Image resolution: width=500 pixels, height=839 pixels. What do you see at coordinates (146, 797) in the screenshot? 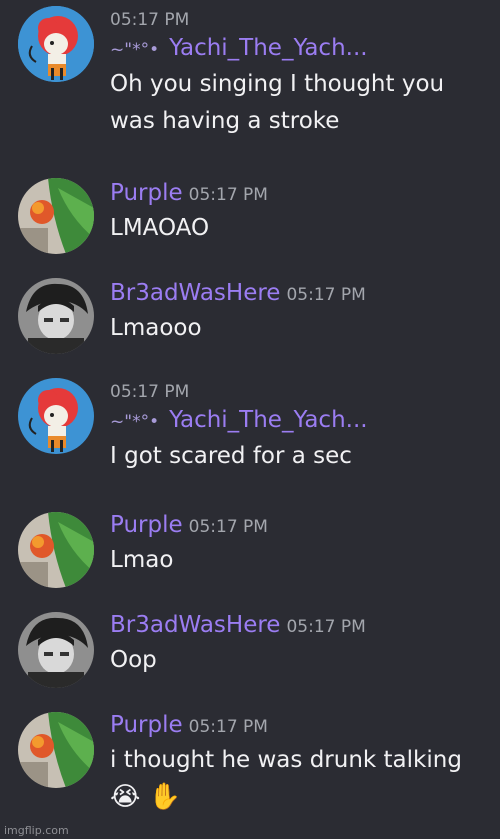
I see `message-emojis: 😭 ✋` at bounding box center [146, 797].